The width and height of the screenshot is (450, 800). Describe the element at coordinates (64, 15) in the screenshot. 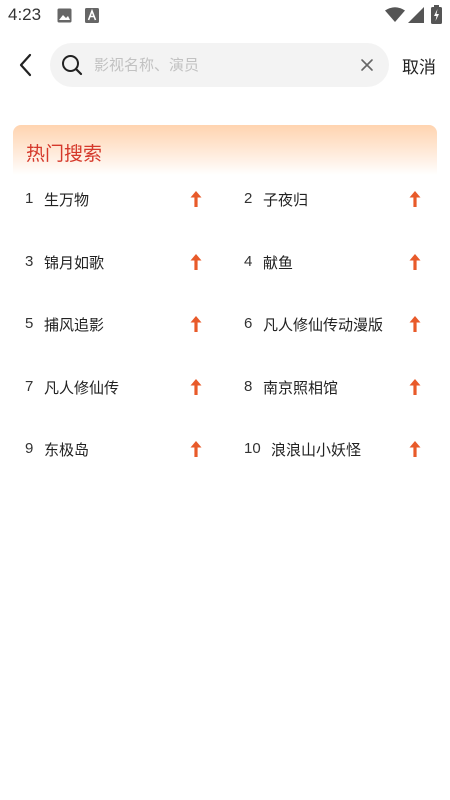

I see `image-icon` at that location.